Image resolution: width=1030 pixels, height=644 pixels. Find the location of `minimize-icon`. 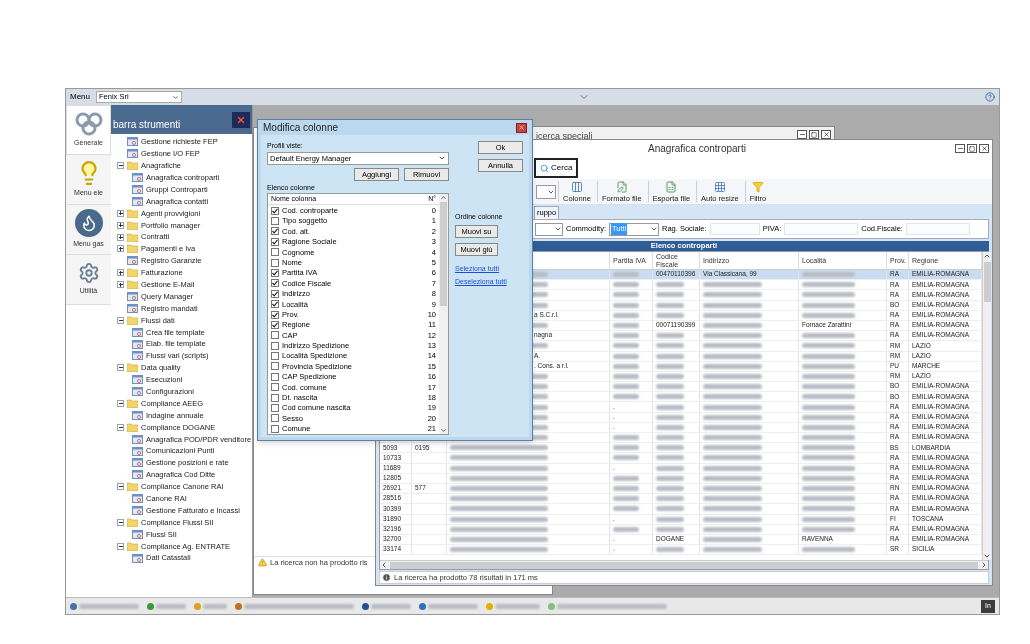

minimize-icon is located at coordinates (960, 148).